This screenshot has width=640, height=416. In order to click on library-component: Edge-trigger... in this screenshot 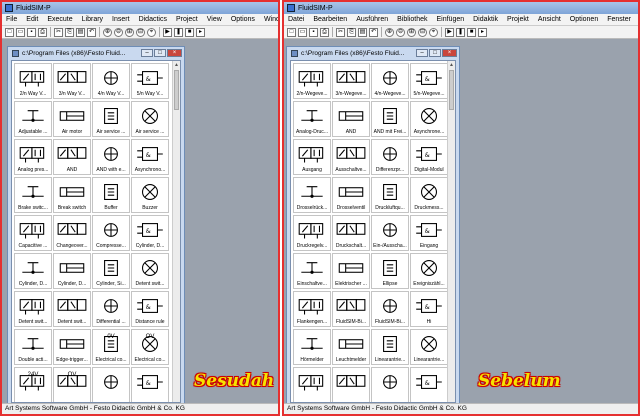, I will do `click(72, 347)`.